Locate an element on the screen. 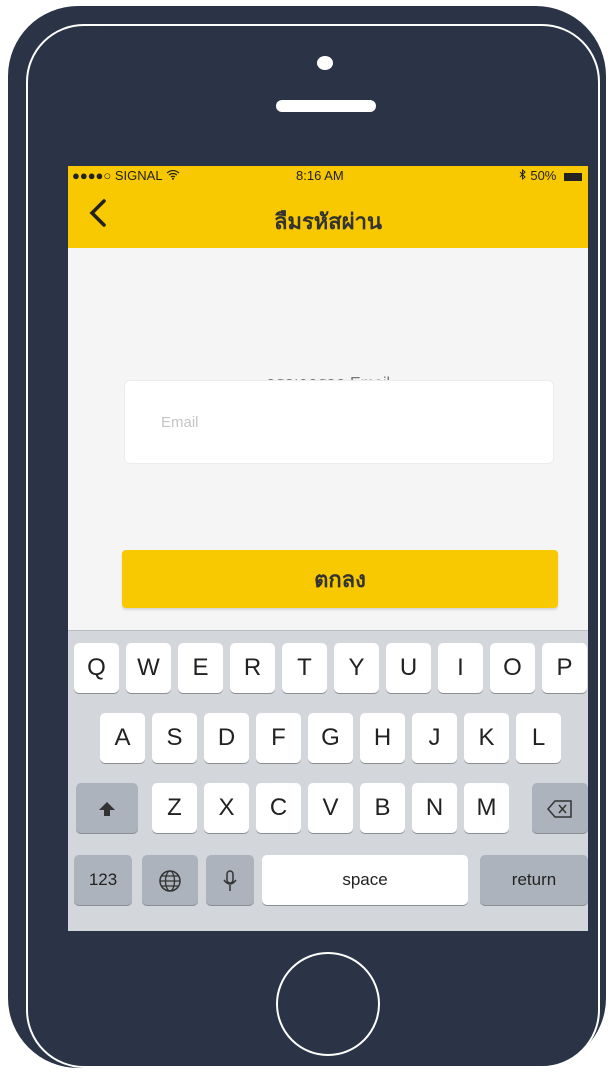  key-l: L is located at coordinates (538, 738).